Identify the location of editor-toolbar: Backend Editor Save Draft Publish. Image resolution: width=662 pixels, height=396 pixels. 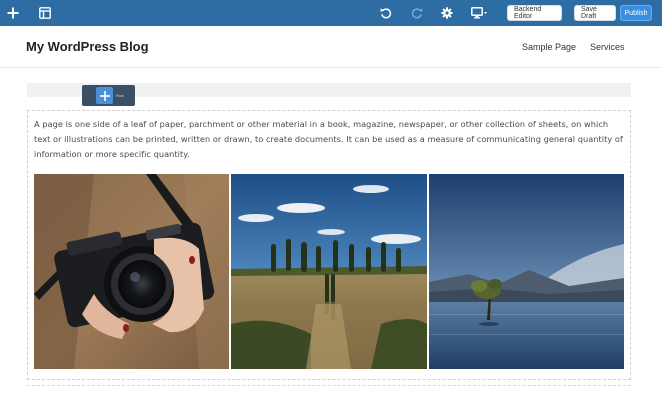
(331, 13).